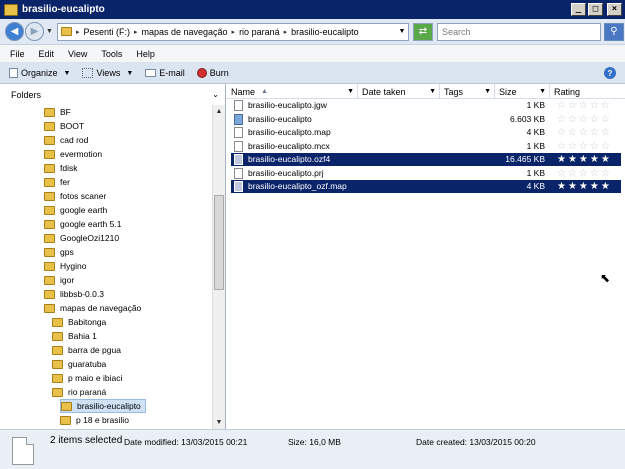 This screenshot has width=625, height=469. Describe the element at coordinates (426, 119) in the screenshot. I see `file-row: brasilio-eucalipto 6.603 KB ☆☆☆☆☆` at that location.